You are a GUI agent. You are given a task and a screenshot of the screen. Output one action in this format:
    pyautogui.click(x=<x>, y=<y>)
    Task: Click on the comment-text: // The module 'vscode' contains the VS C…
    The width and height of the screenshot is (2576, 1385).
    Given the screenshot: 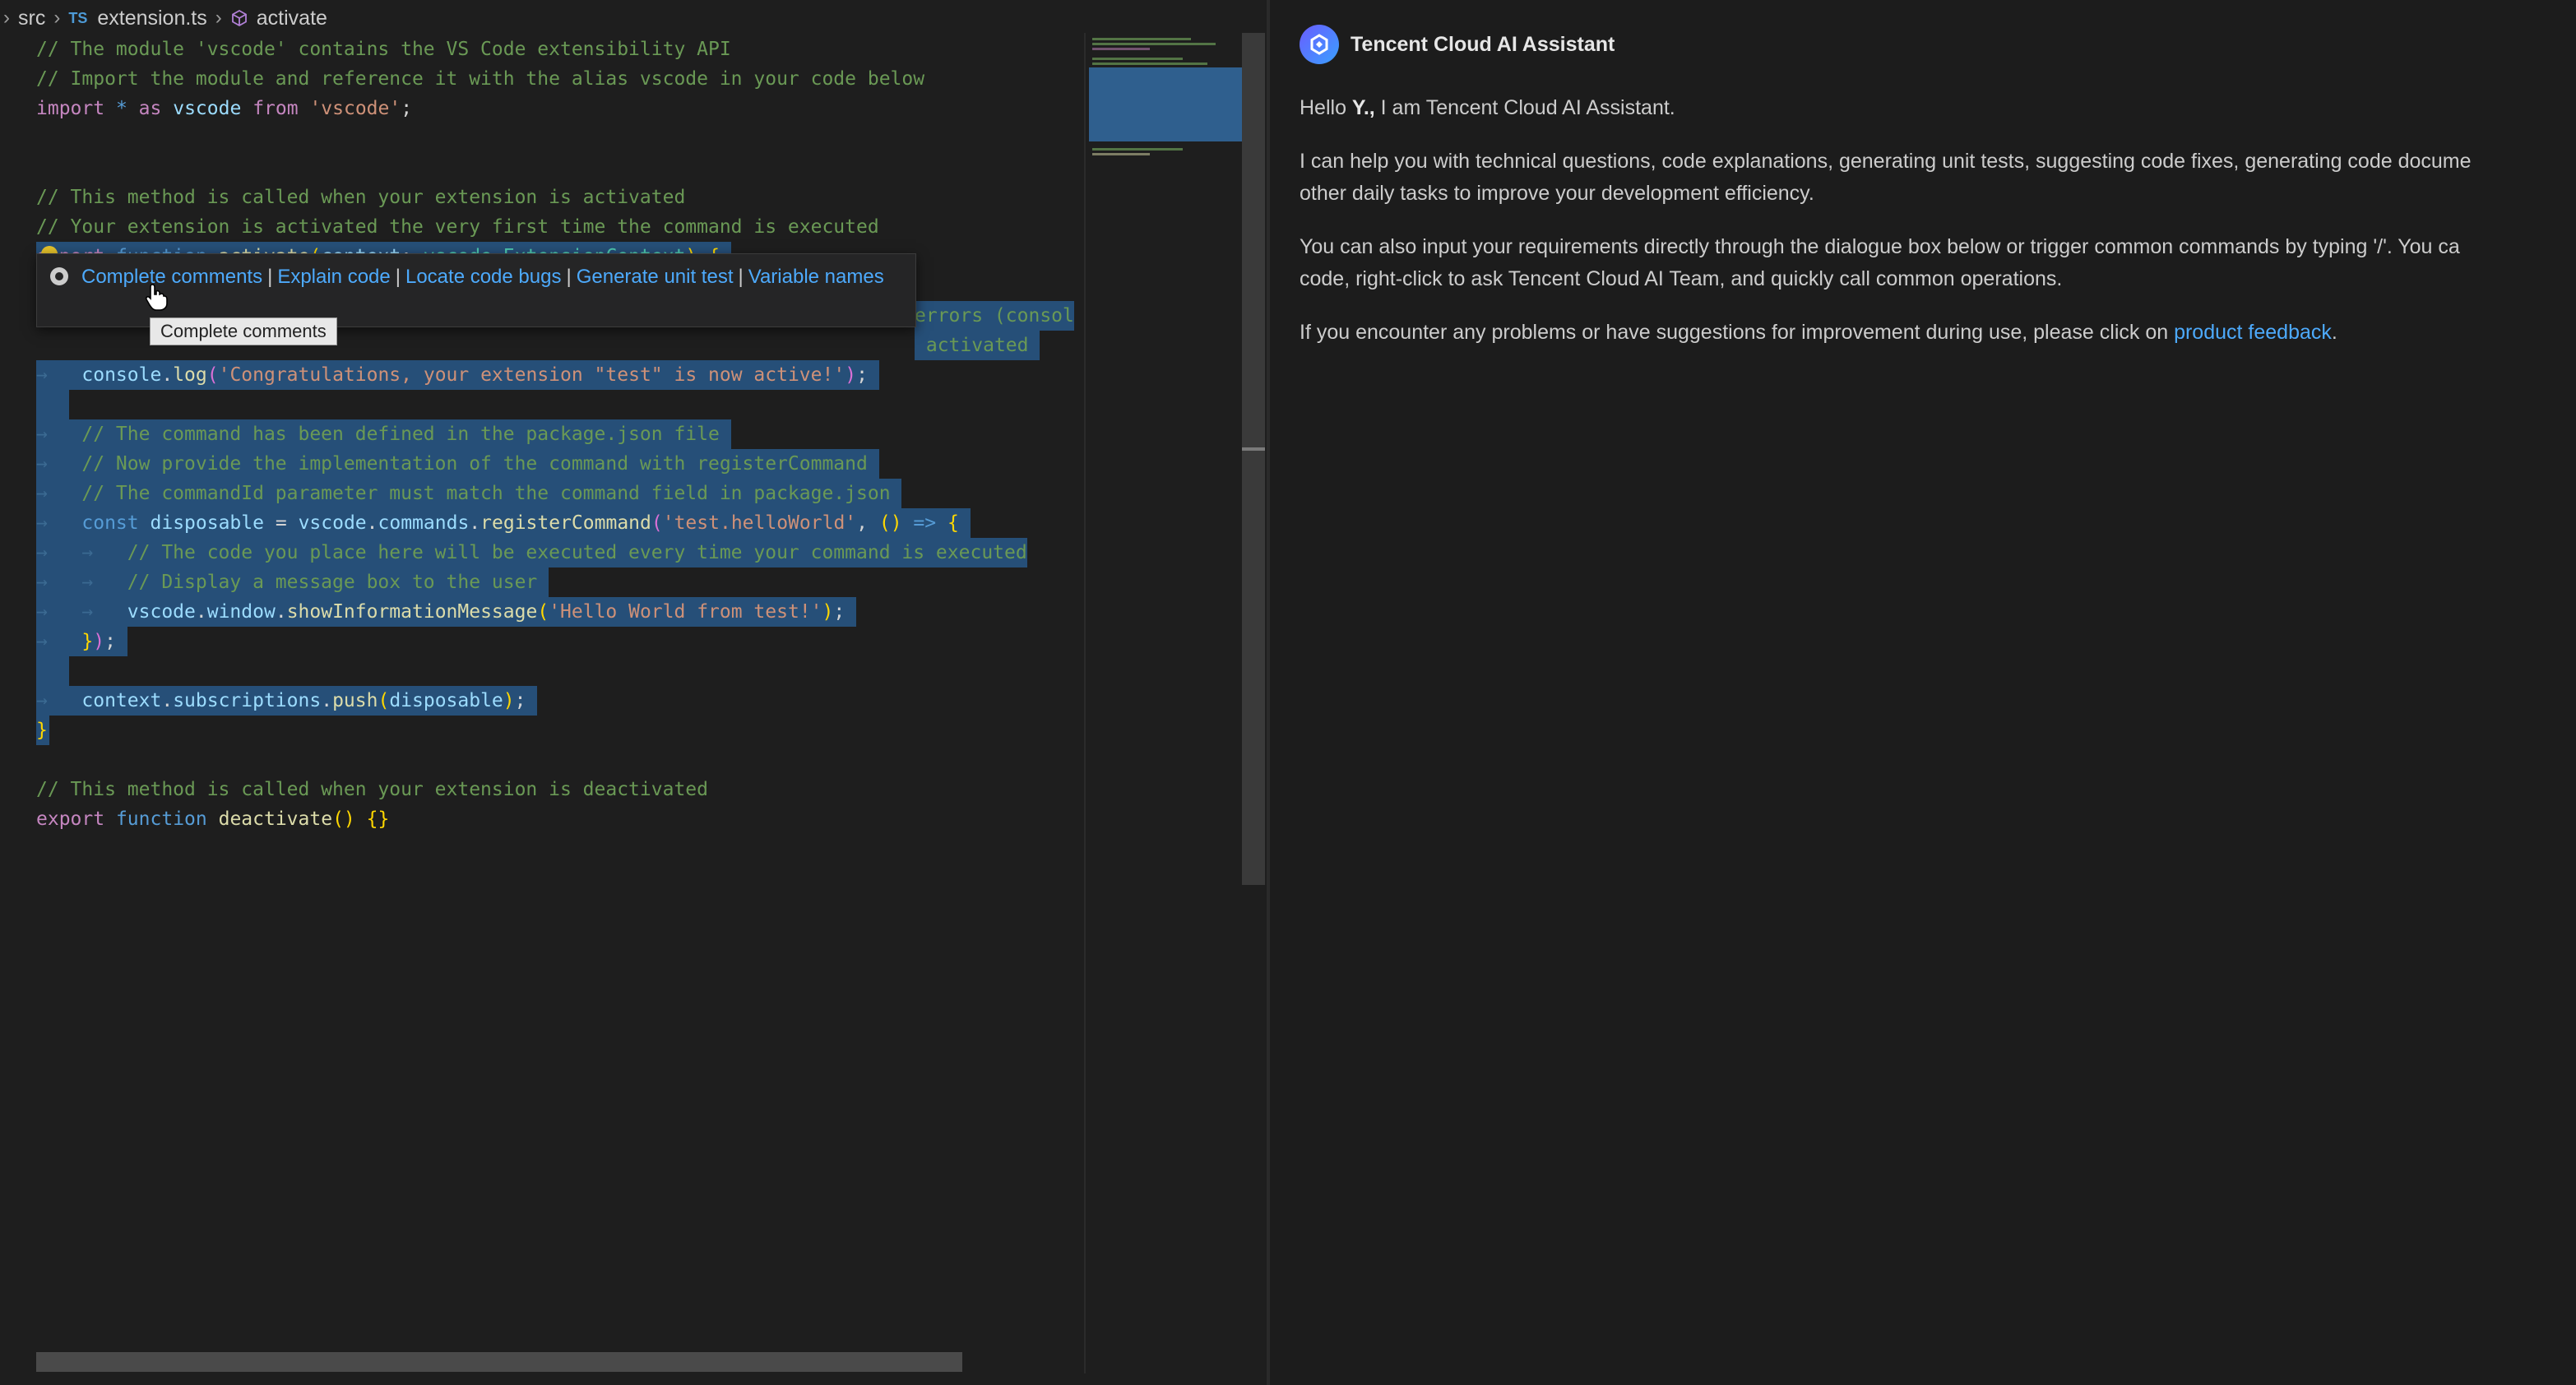 What is the action you would take?
    pyautogui.click(x=384, y=49)
    